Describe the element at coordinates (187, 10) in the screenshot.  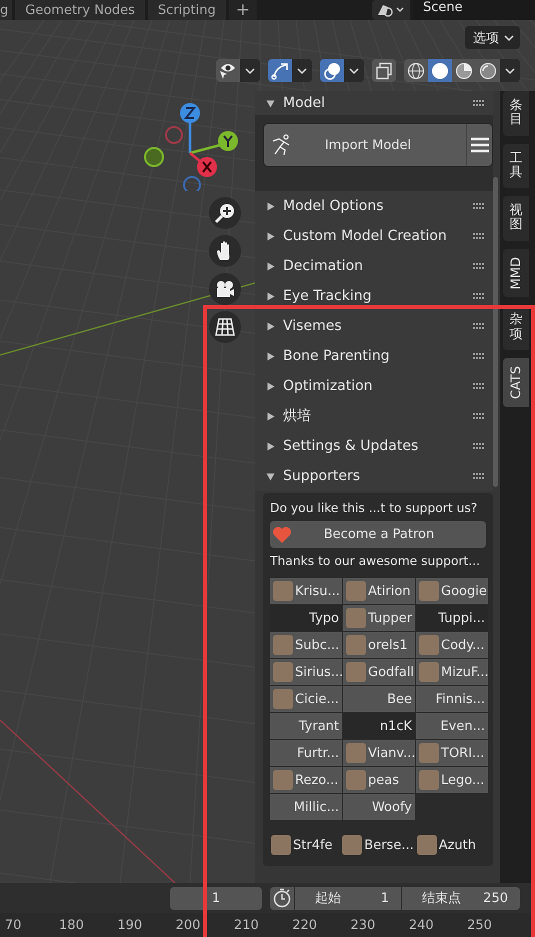
I see `workspace-tab: Scripting` at that location.